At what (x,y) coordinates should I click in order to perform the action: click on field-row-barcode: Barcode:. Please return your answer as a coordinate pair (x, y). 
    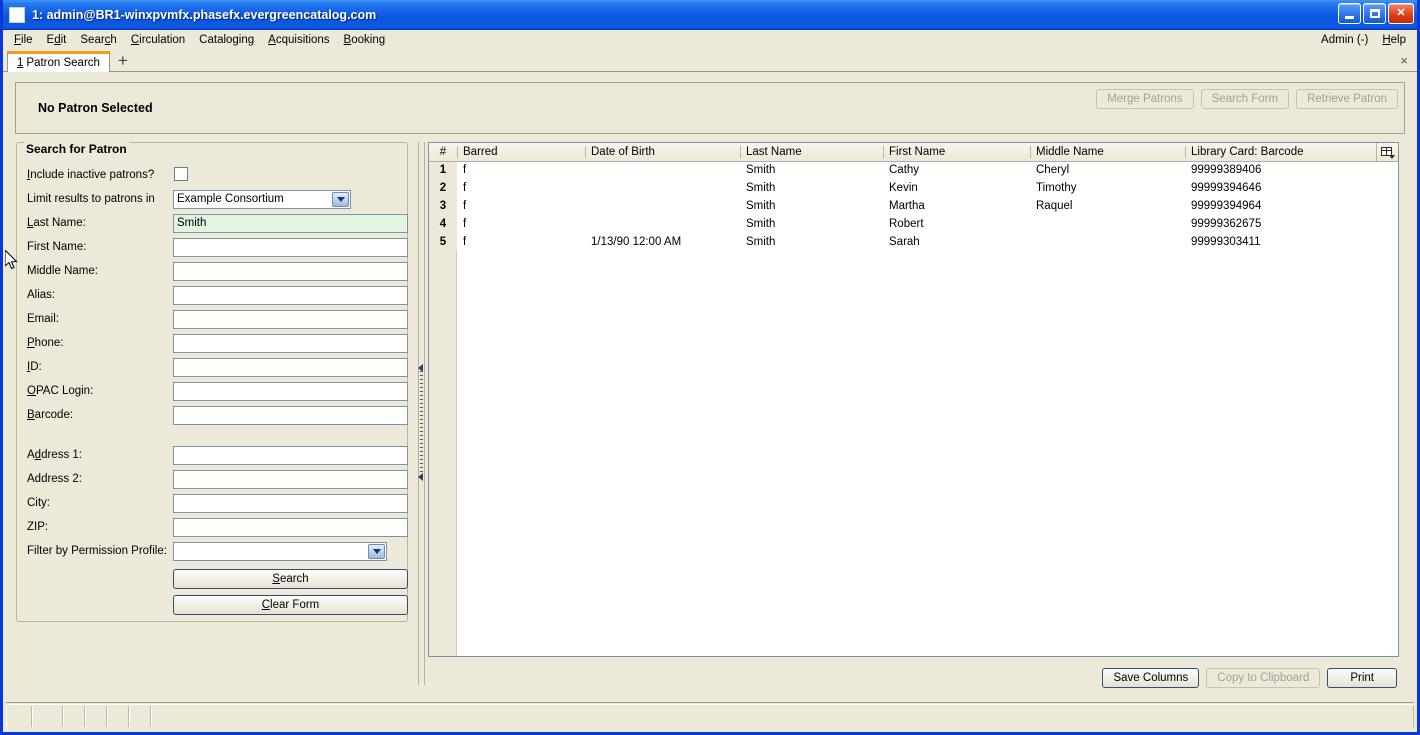
    Looking at the image, I should click on (216, 415).